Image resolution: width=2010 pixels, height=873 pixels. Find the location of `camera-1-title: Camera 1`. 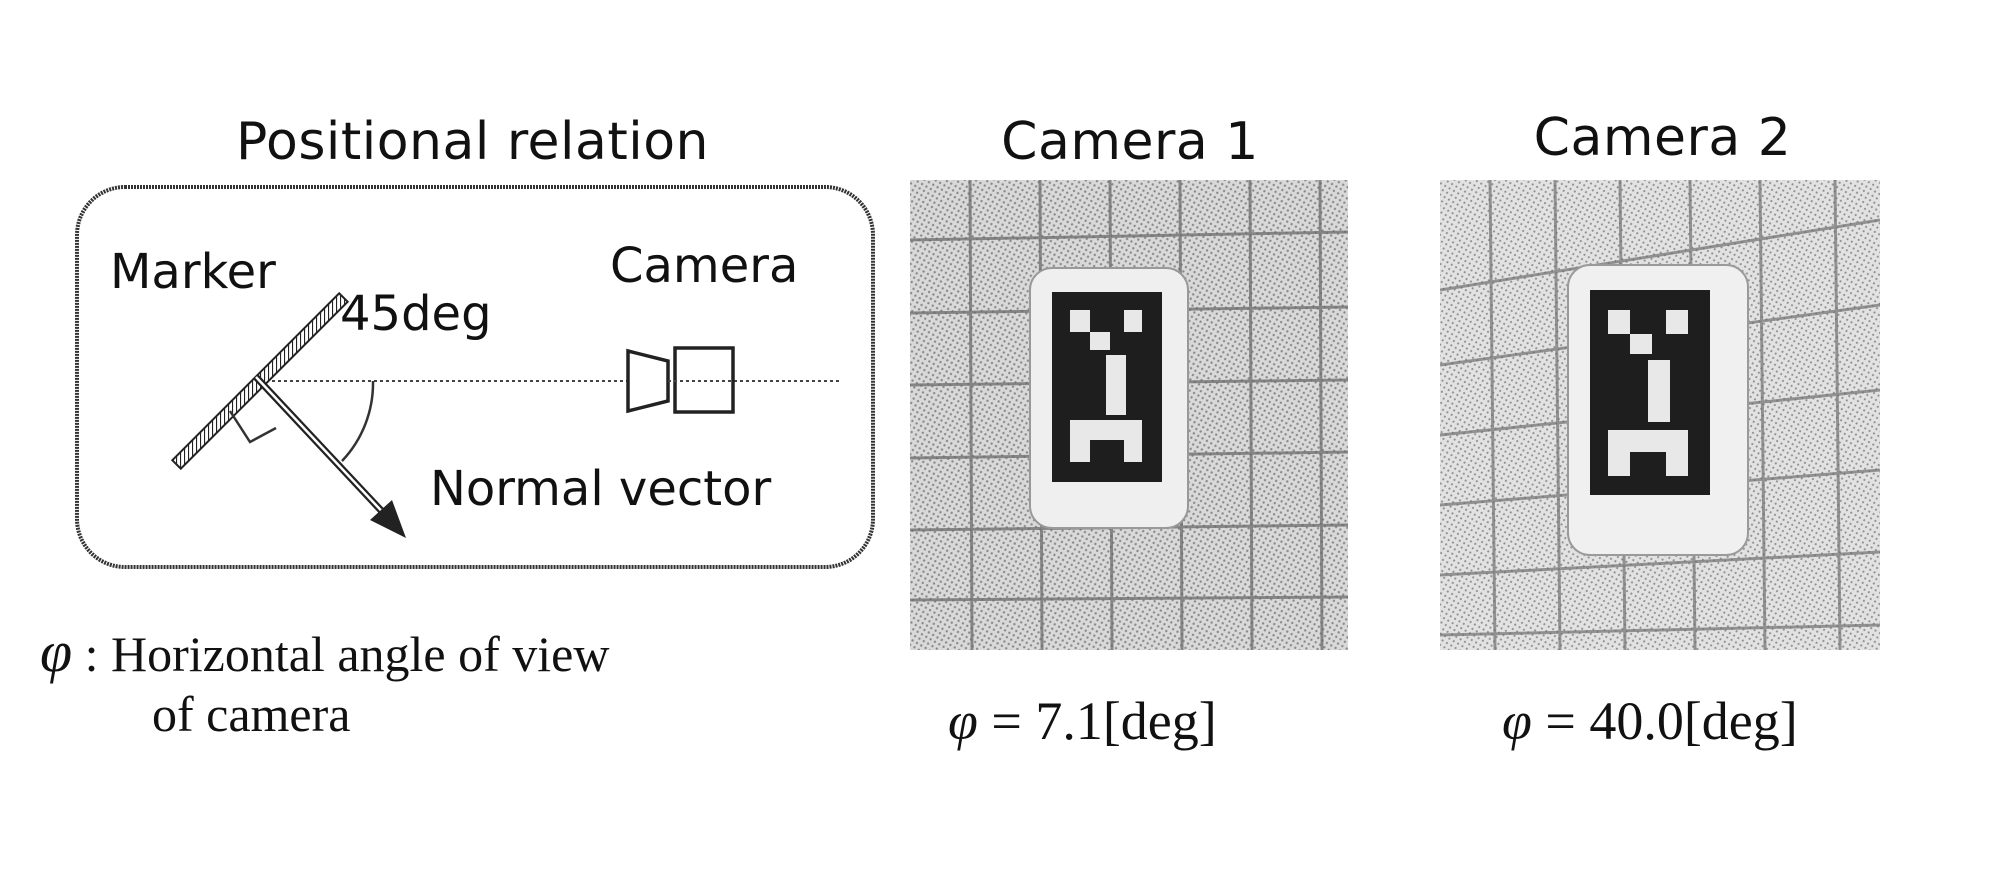

camera-1-title: Camera 1 is located at coordinates (1130, 142).